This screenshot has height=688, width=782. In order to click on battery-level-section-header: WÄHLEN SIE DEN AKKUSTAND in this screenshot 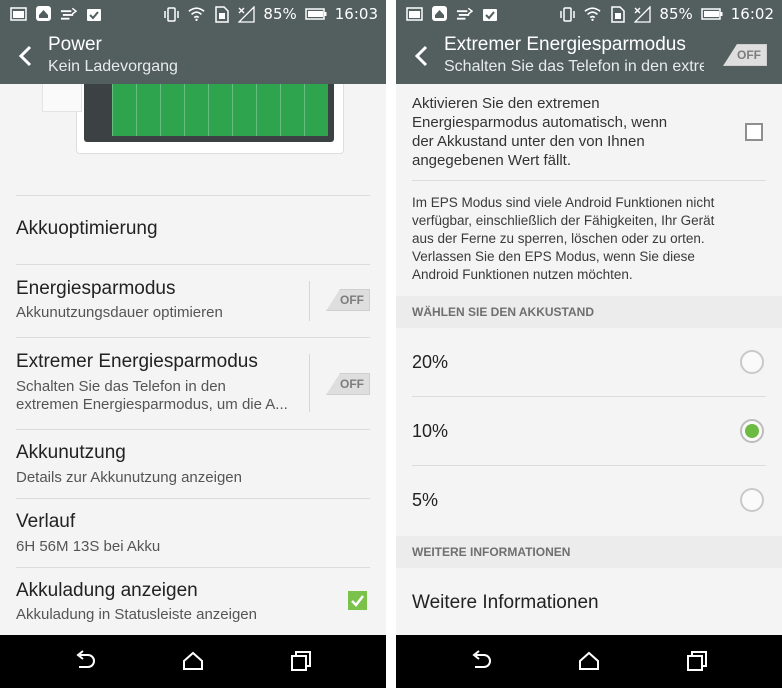, I will do `click(589, 312)`.